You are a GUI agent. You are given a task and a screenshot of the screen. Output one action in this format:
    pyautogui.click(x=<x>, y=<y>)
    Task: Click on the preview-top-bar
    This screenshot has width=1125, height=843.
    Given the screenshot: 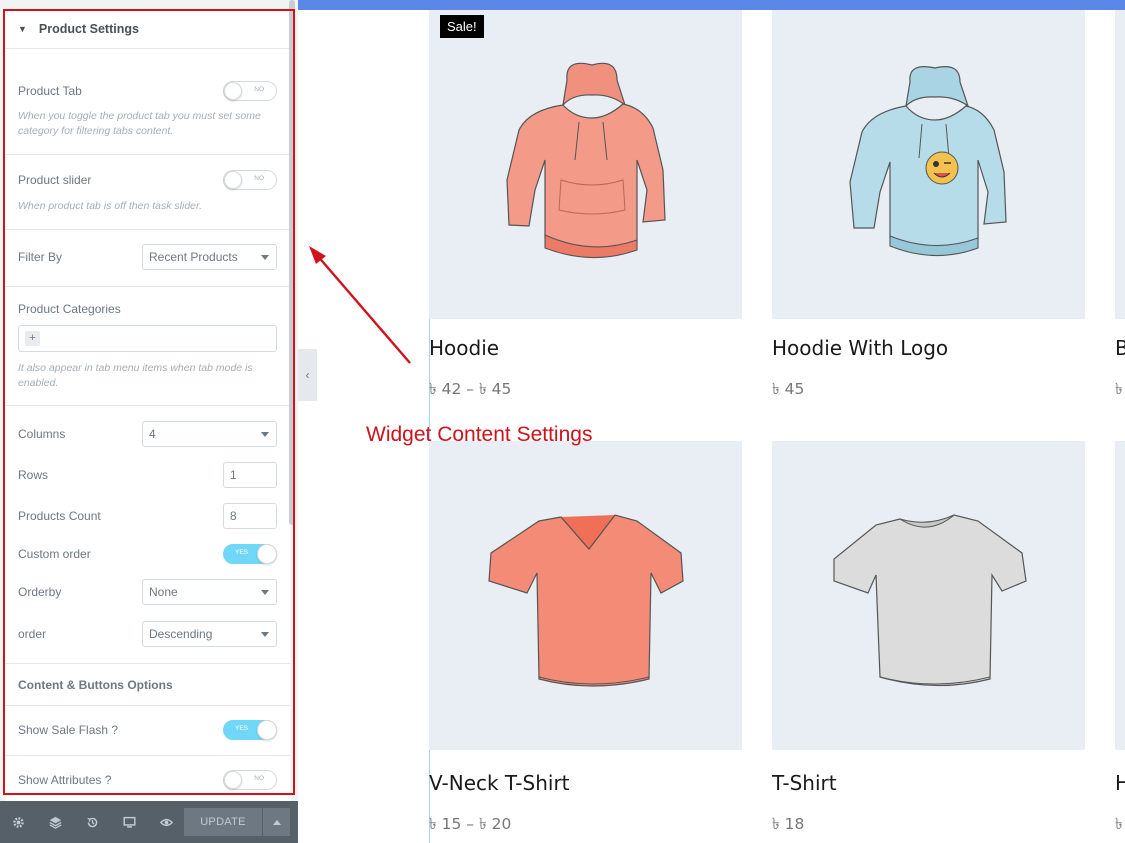 What is the action you would take?
    pyautogui.click(x=711, y=5)
    